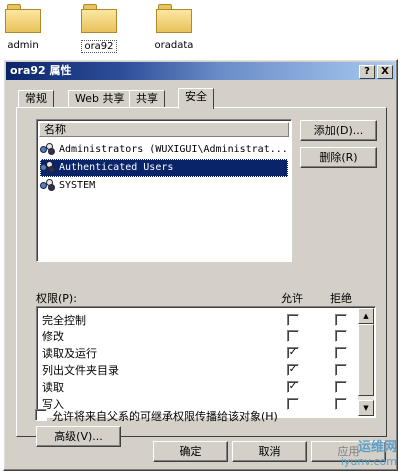  Describe the element at coordinates (147, 99) in the screenshot. I see `tab-sharing: 共享` at that location.